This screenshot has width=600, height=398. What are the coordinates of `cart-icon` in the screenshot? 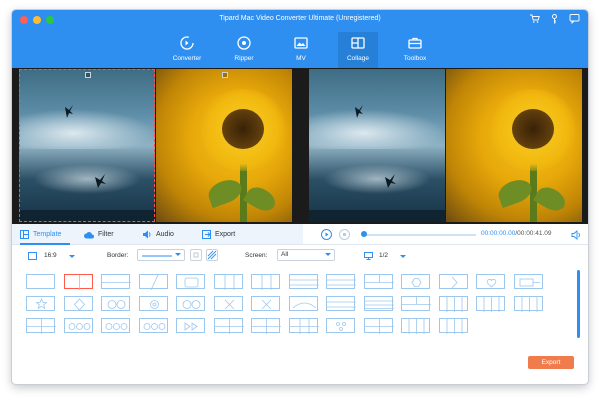 It's located at (534, 18).